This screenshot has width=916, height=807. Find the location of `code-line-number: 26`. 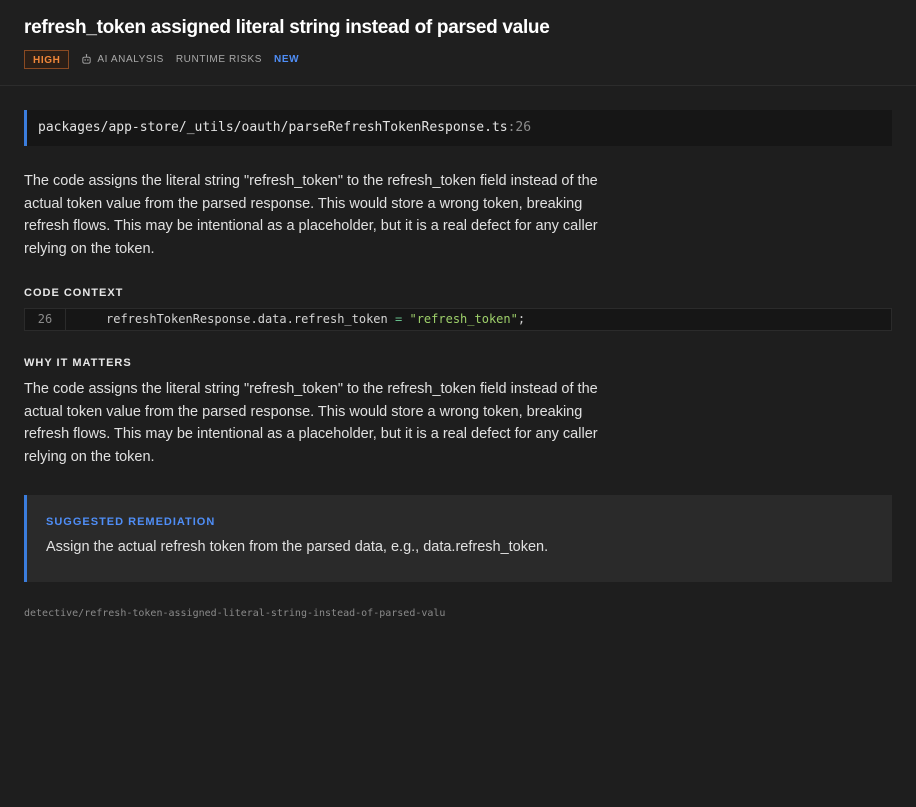

code-line-number: 26 is located at coordinates (45, 319).